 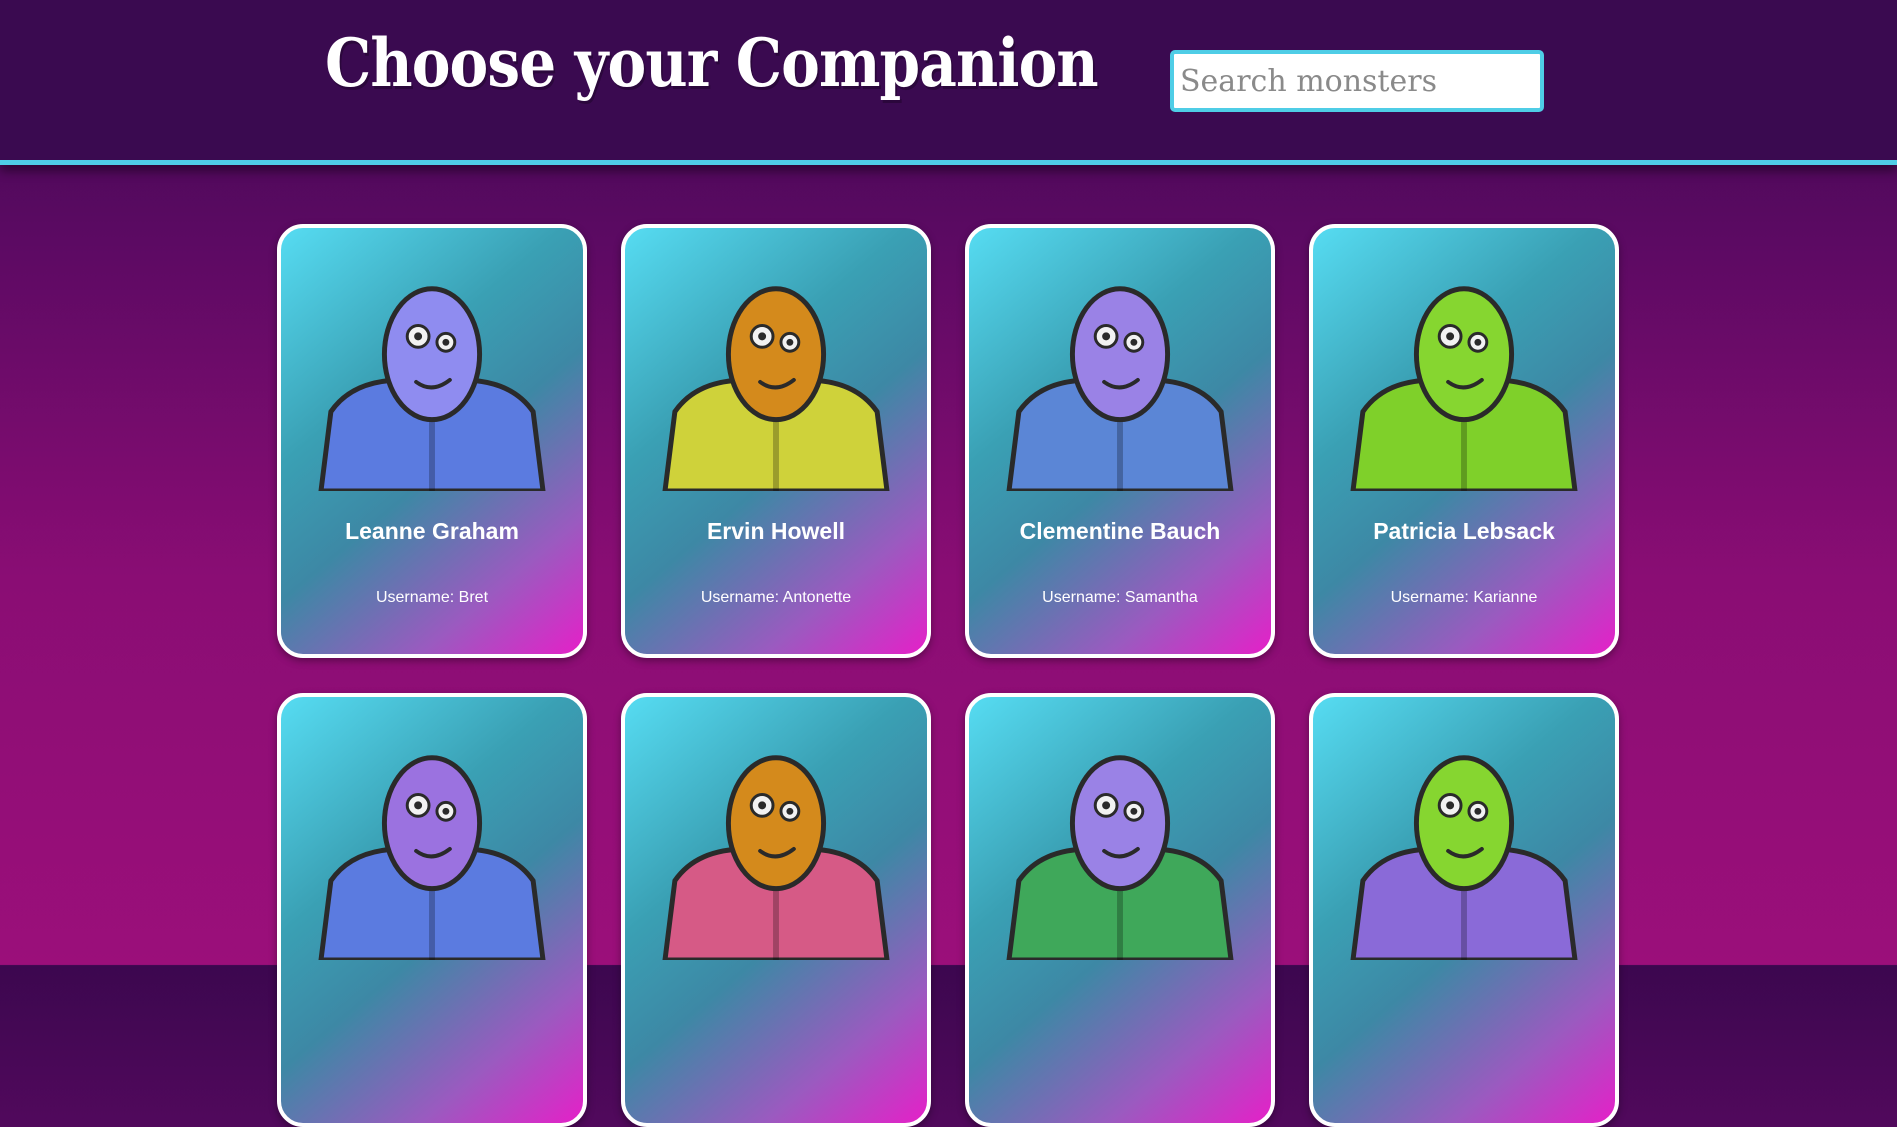 I want to click on monster-username: Username: Karianne, so click(x=1464, y=597).